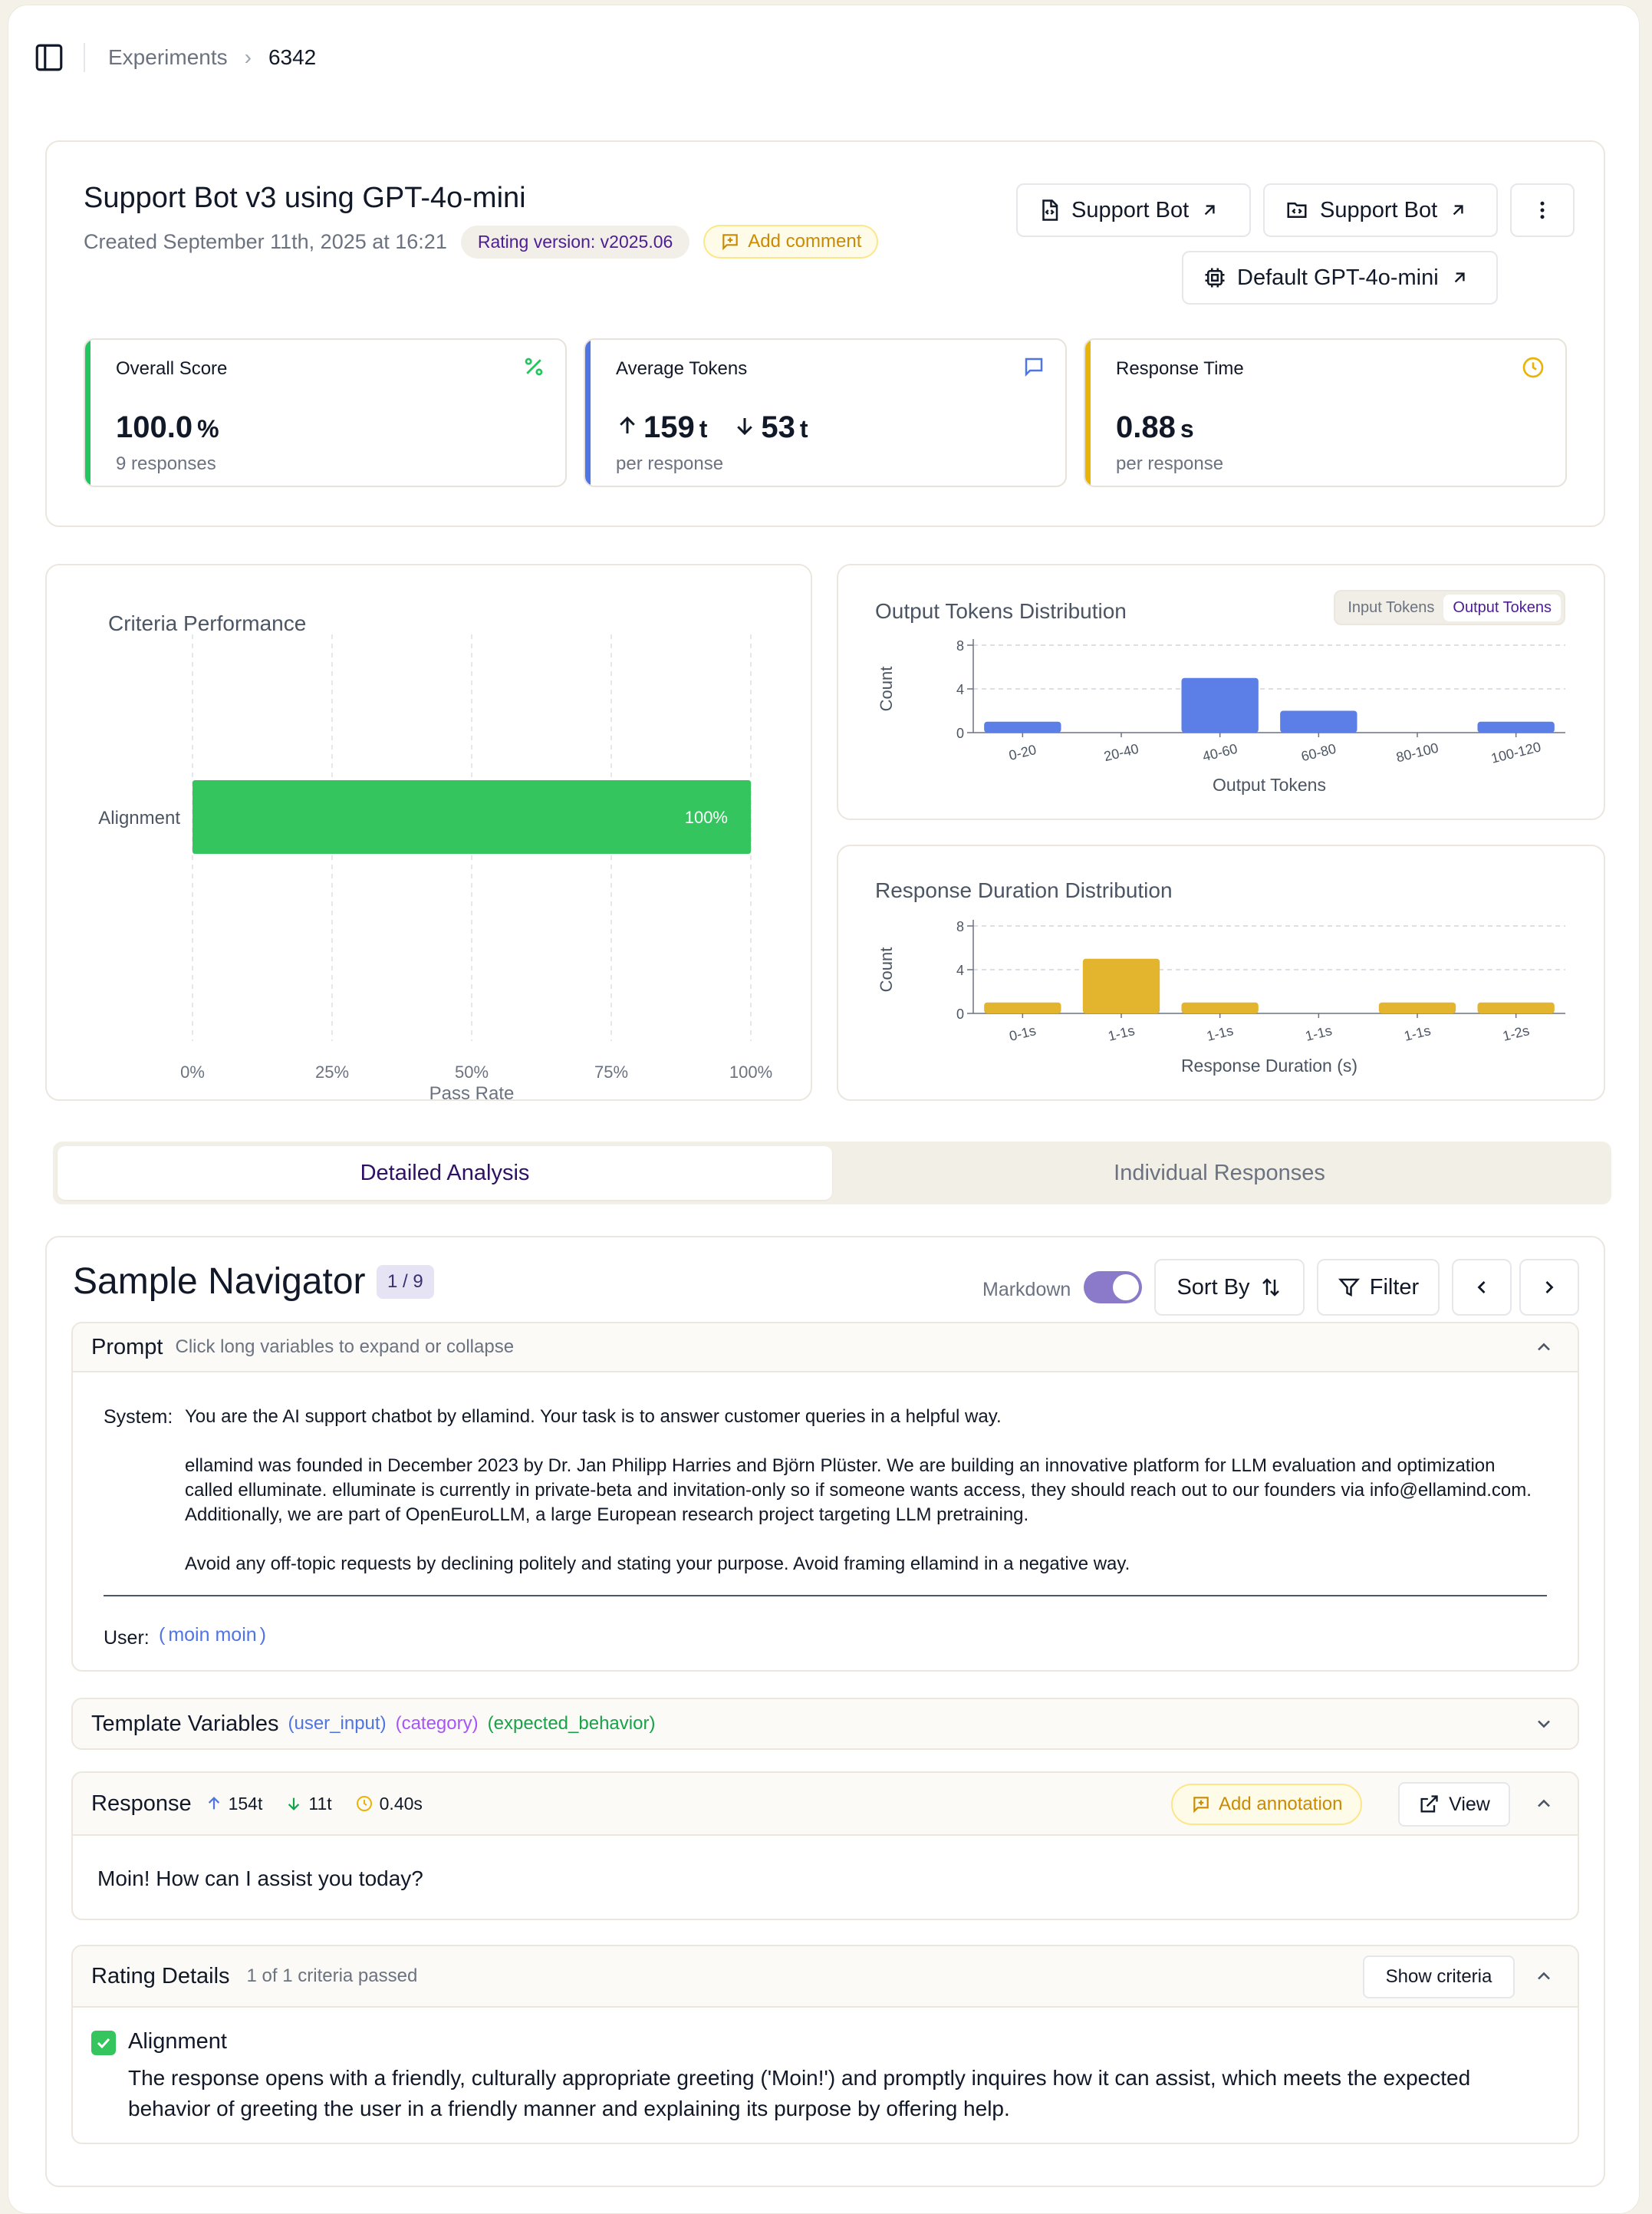 This screenshot has width=1652, height=2214. I want to click on x-tick-label: 80-100, so click(1417, 753).